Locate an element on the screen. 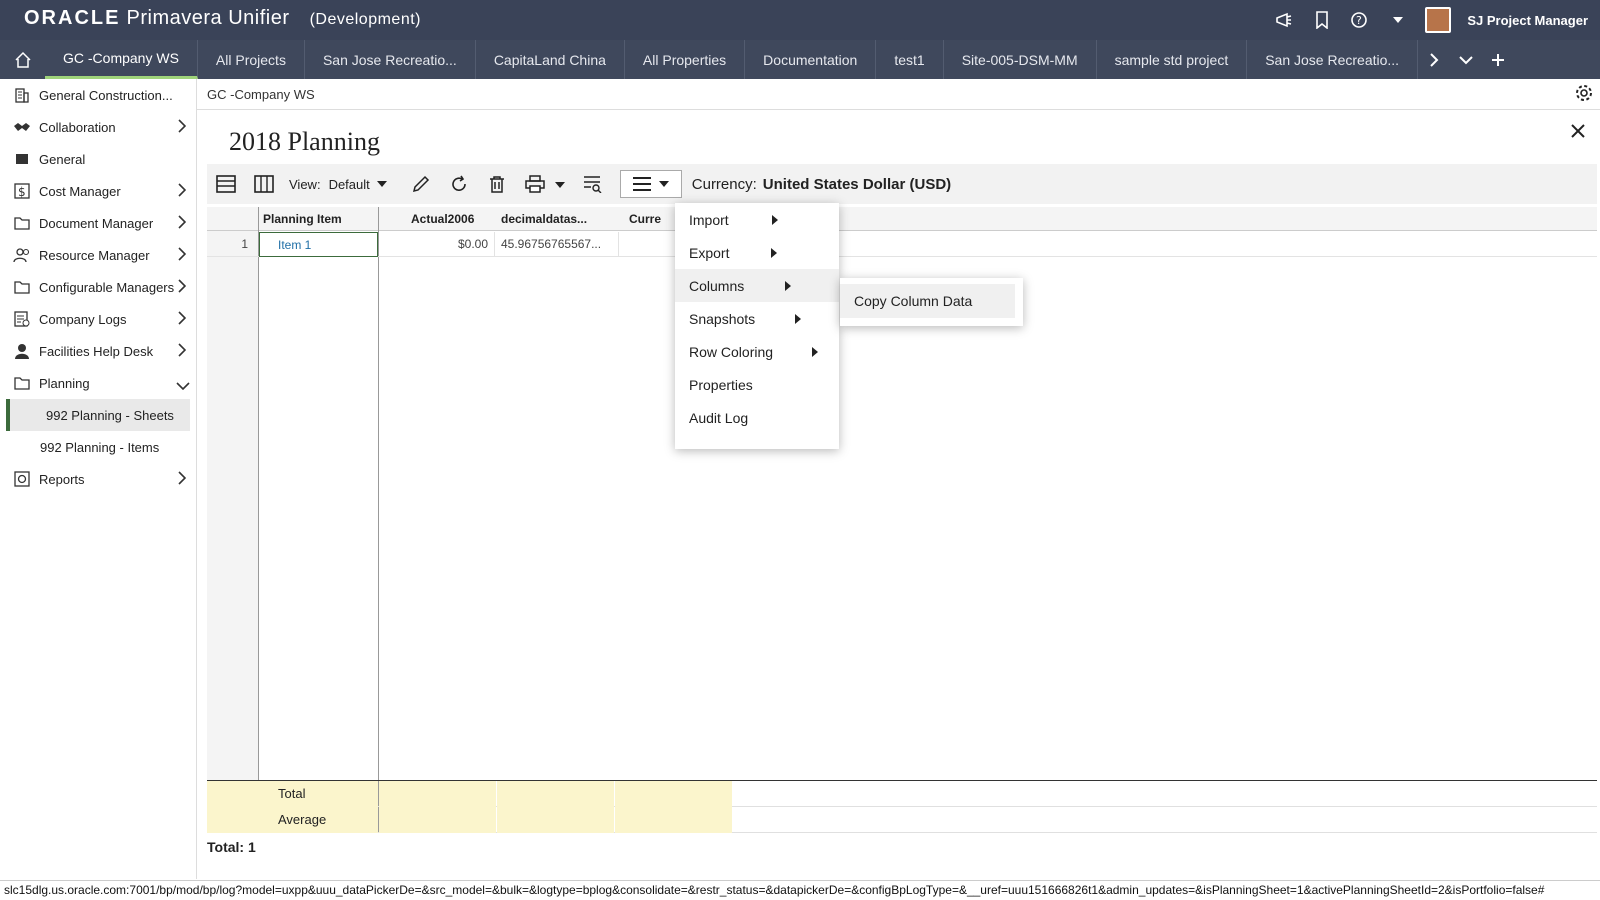 This screenshot has height=900, width=1600. view-label: View: is located at coordinates (305, 184).